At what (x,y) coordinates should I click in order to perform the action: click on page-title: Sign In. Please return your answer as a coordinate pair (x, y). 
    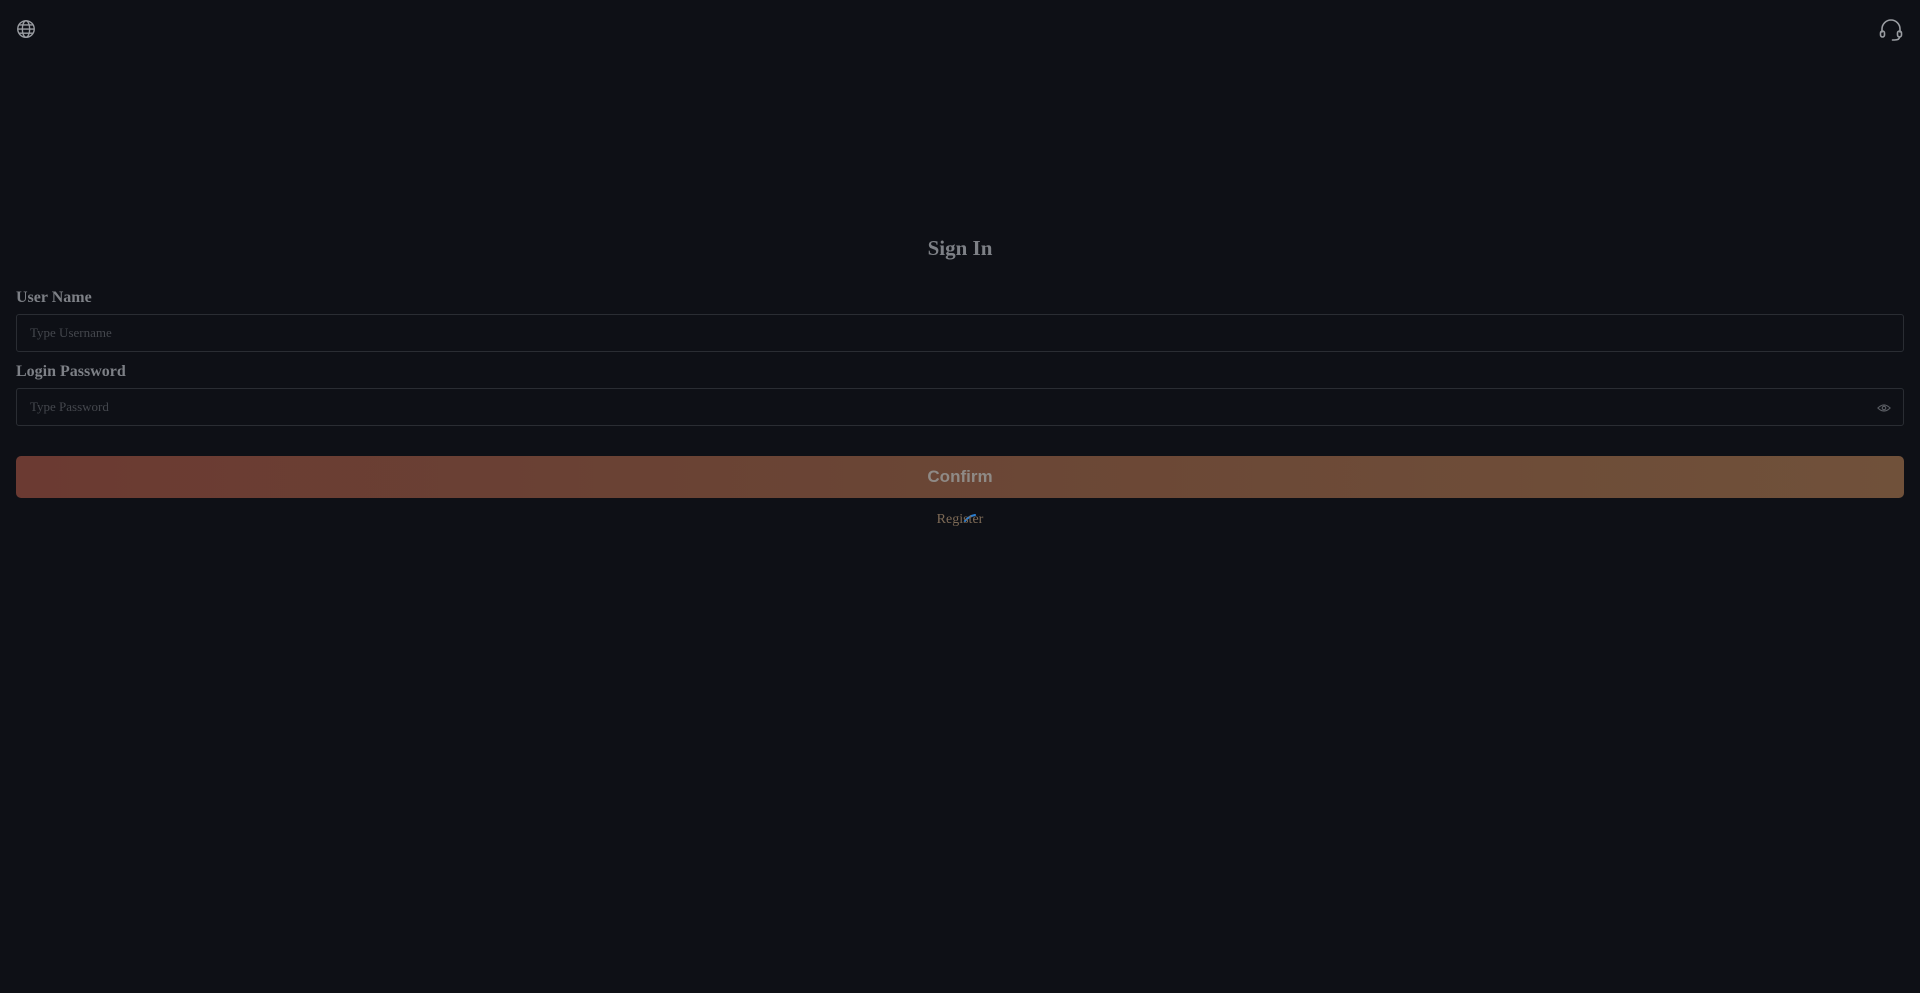
    Looking at the image, I should click on (960, 248).